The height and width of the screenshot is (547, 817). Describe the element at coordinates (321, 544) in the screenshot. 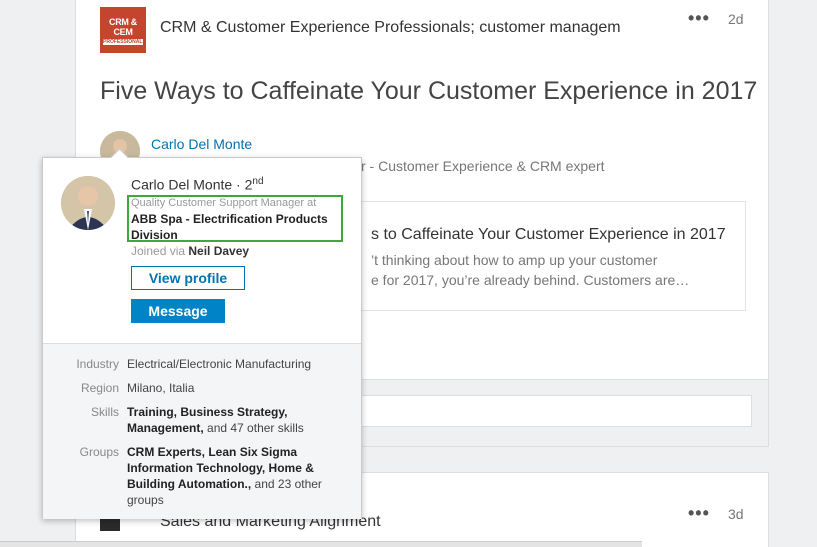

I see `horizontal-scrollbar` at that location.